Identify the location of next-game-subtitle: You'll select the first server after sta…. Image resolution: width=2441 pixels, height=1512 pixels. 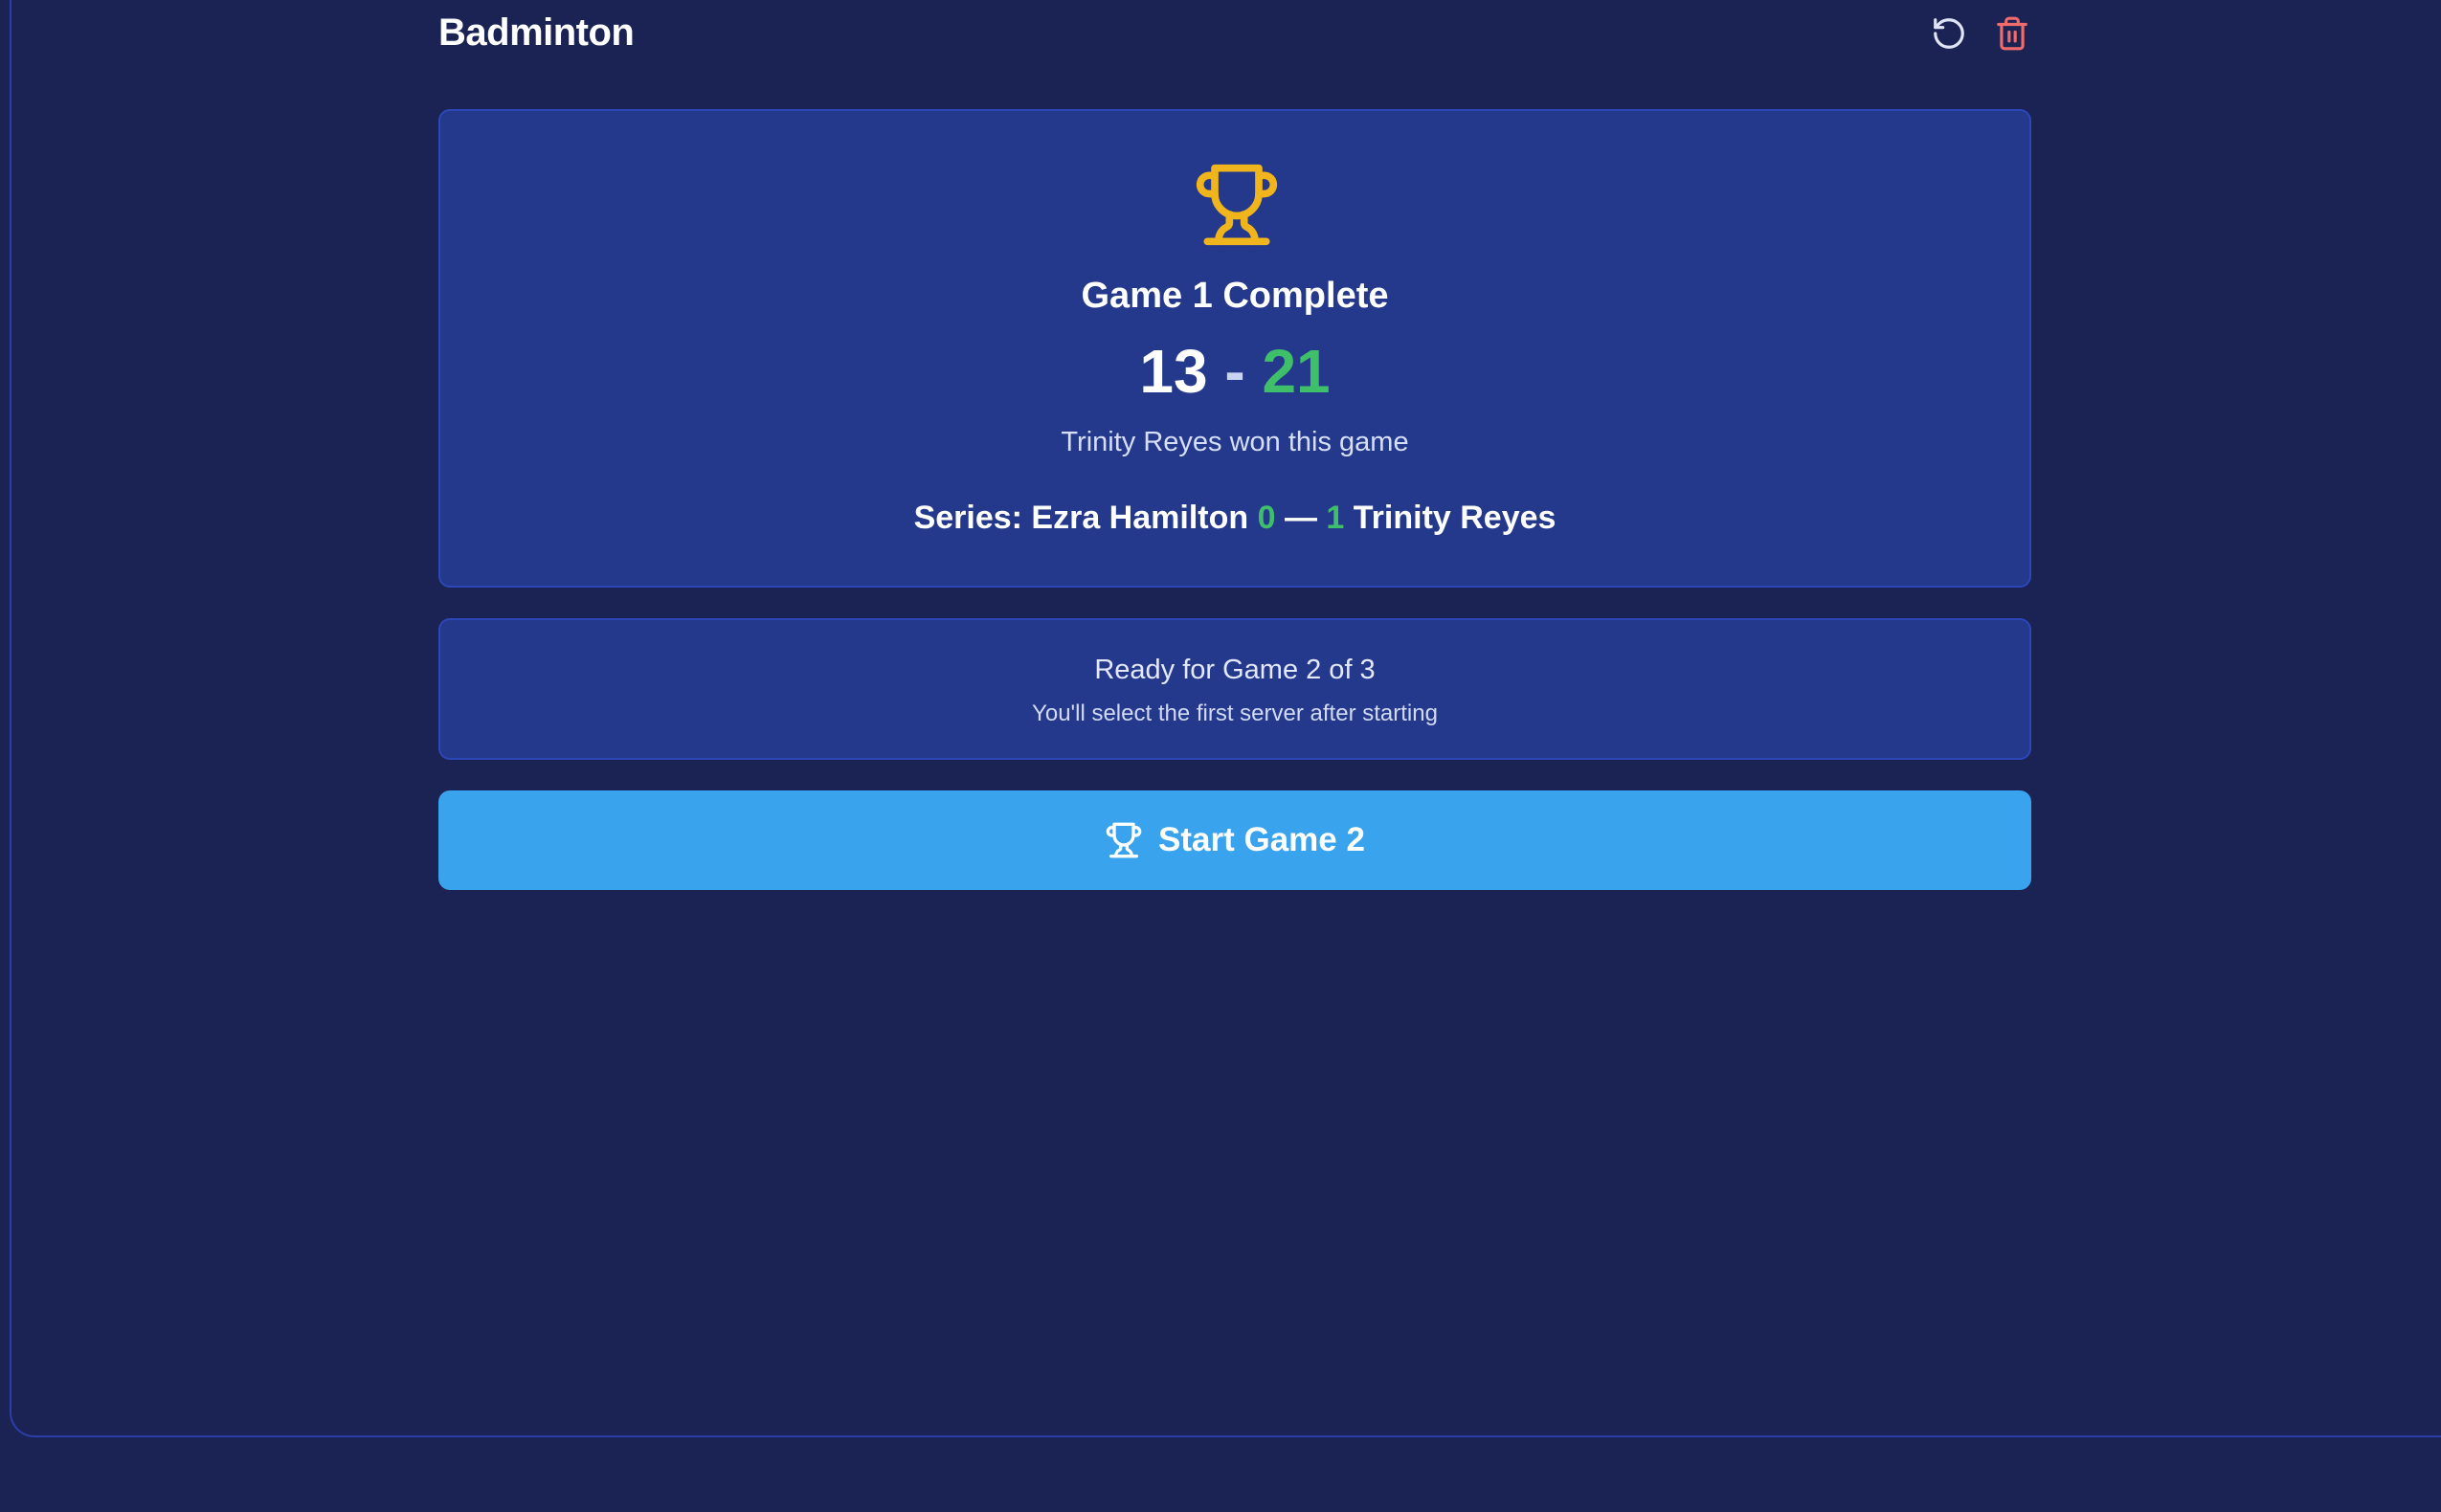
(1235, 713).